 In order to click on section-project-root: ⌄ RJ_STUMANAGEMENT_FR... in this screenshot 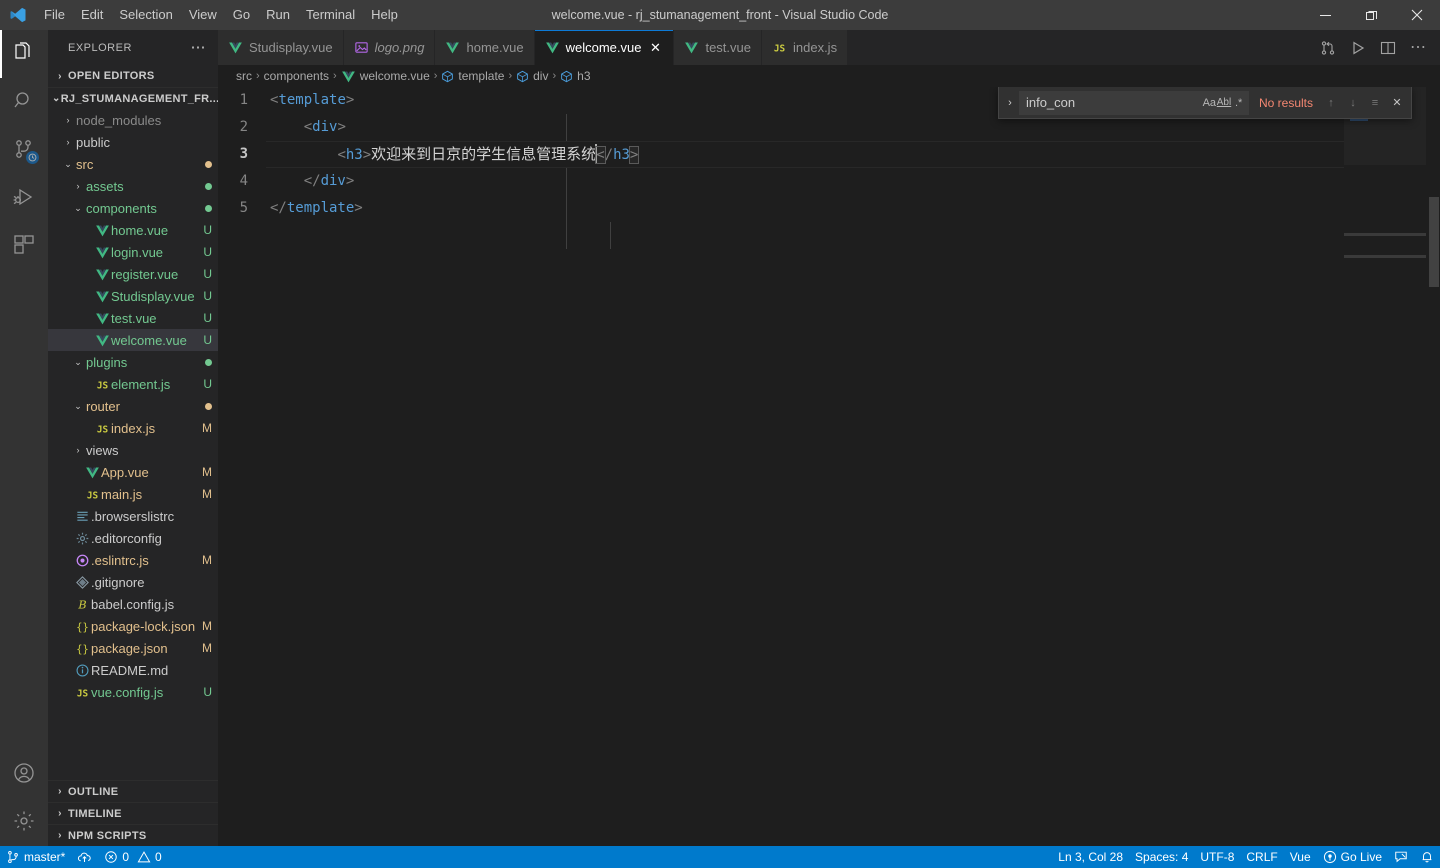, I will do `click(133, 98)`.